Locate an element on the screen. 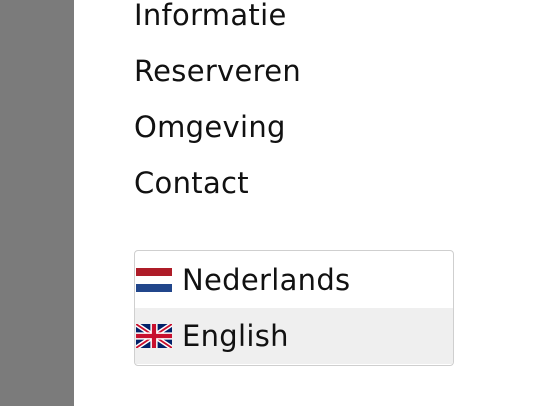 The height and width of the screenshot is (406, 552). nav-item-omgeving: Omgeving is located at coordinates (210, 127).